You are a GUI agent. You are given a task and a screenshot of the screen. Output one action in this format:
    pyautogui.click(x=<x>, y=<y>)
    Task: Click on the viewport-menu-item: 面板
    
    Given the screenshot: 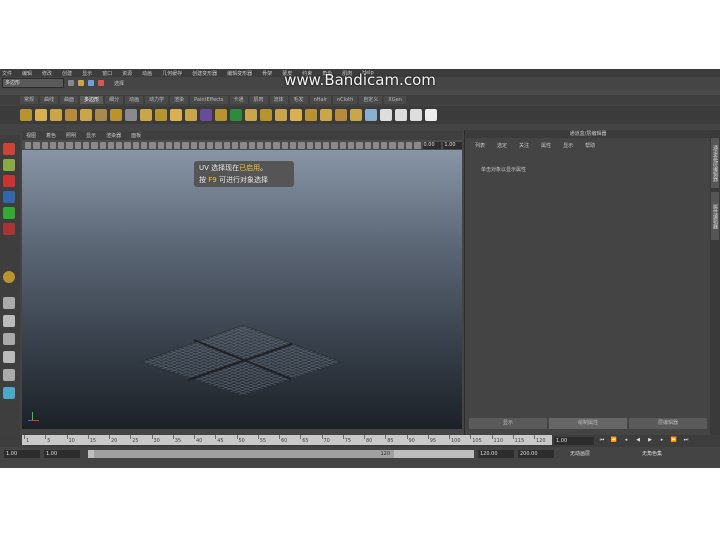 What is the action you would take?
    pyautogui.click(x=136, y=135)
    